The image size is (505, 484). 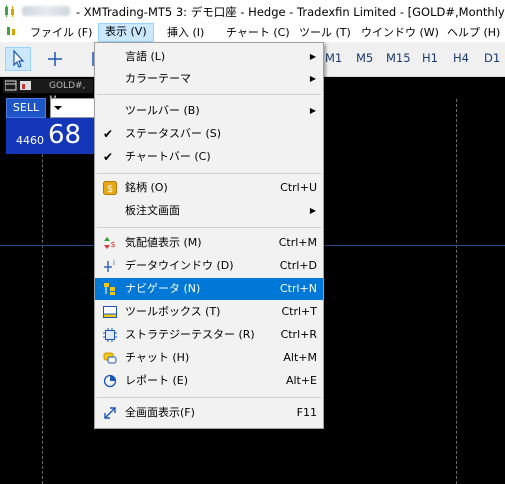 What do you see at coordinates (46, 11) in the screenshot?
I see `redacted-account` at bounding box center [46, 11].